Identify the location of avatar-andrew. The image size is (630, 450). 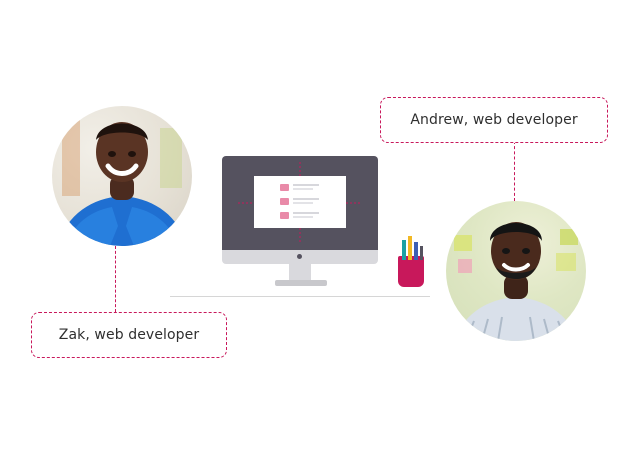
(516, 271).